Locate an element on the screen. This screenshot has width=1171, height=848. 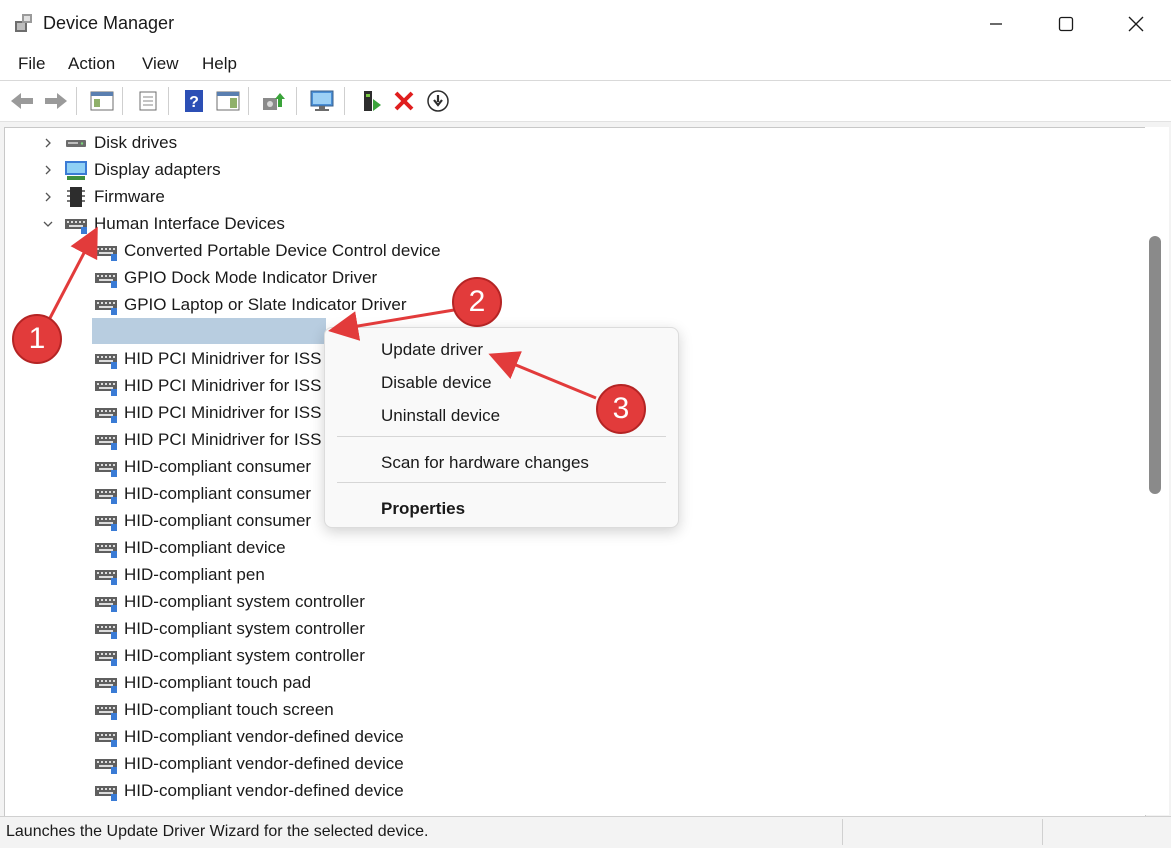
tree-device-row: HID-compliant pen is located at coordinates (179, 574).